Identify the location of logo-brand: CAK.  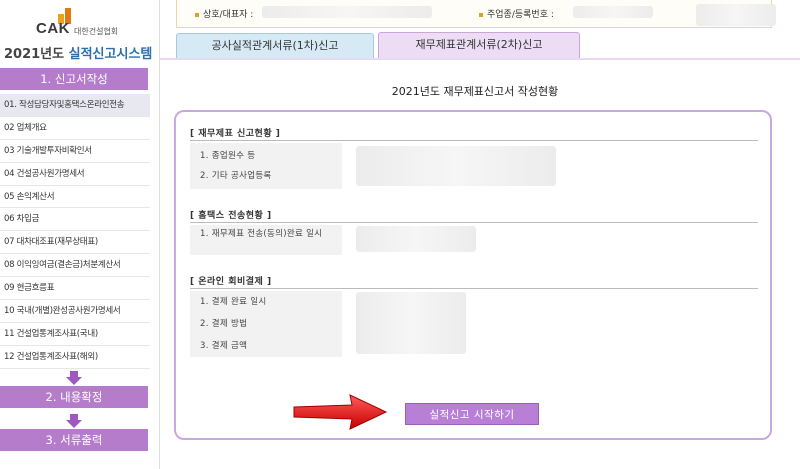
(53, 28).